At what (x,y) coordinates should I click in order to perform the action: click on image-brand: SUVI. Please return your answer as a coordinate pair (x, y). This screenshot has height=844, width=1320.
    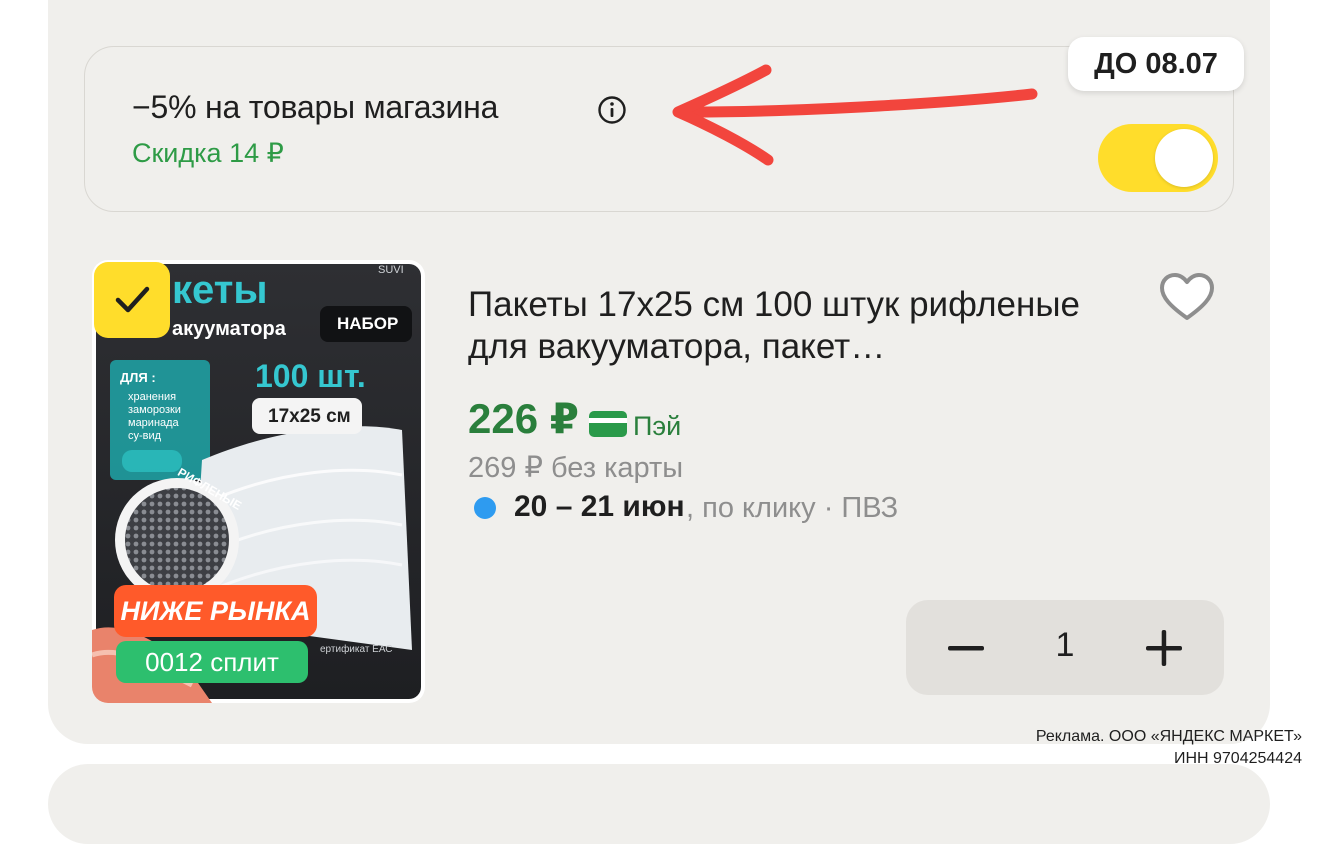
    Looking at the image, I should click on (391, 270).